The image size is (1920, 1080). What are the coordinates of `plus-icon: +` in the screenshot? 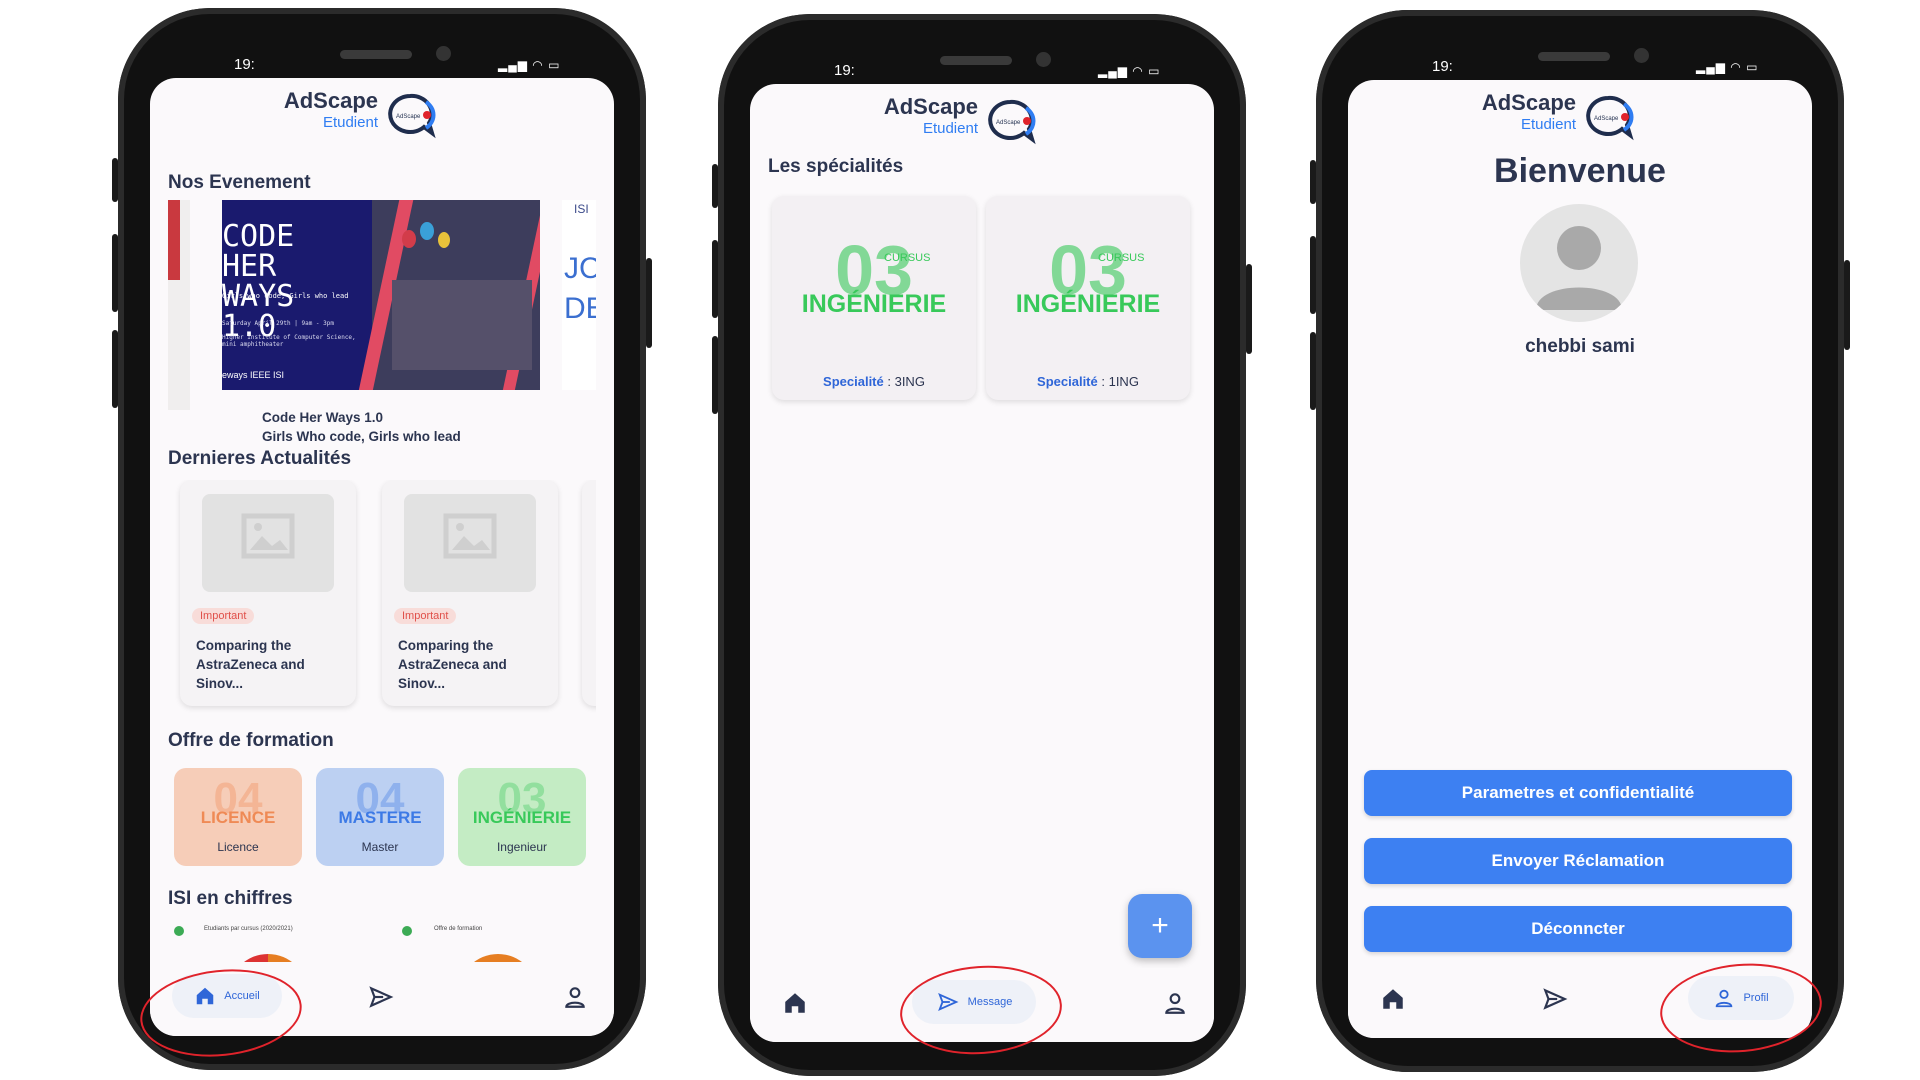 It's located at (1160, 925).